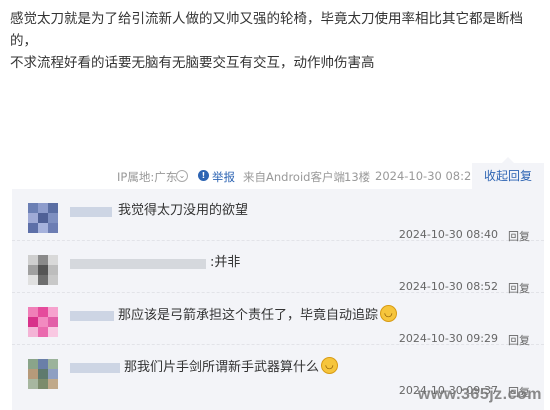 This screenshot has height=410, width=550. What do you see at coordinates (448, 286) in the screenshot?
I see `reply-time: 2024-10-30 08:52` at bounding box center [448, 286].